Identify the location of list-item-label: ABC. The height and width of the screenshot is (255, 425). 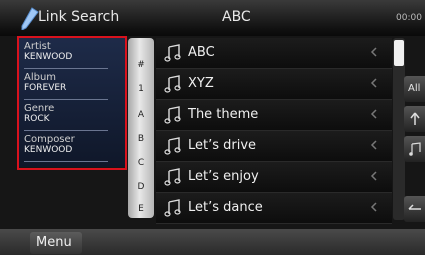
(201, 52).